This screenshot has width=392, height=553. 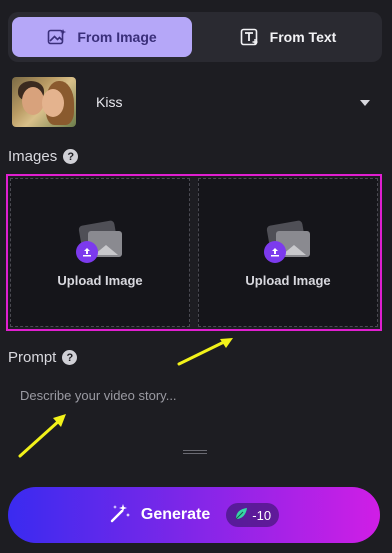 I want to click on generate-button: Generate -10, so click(x=194, y=515).